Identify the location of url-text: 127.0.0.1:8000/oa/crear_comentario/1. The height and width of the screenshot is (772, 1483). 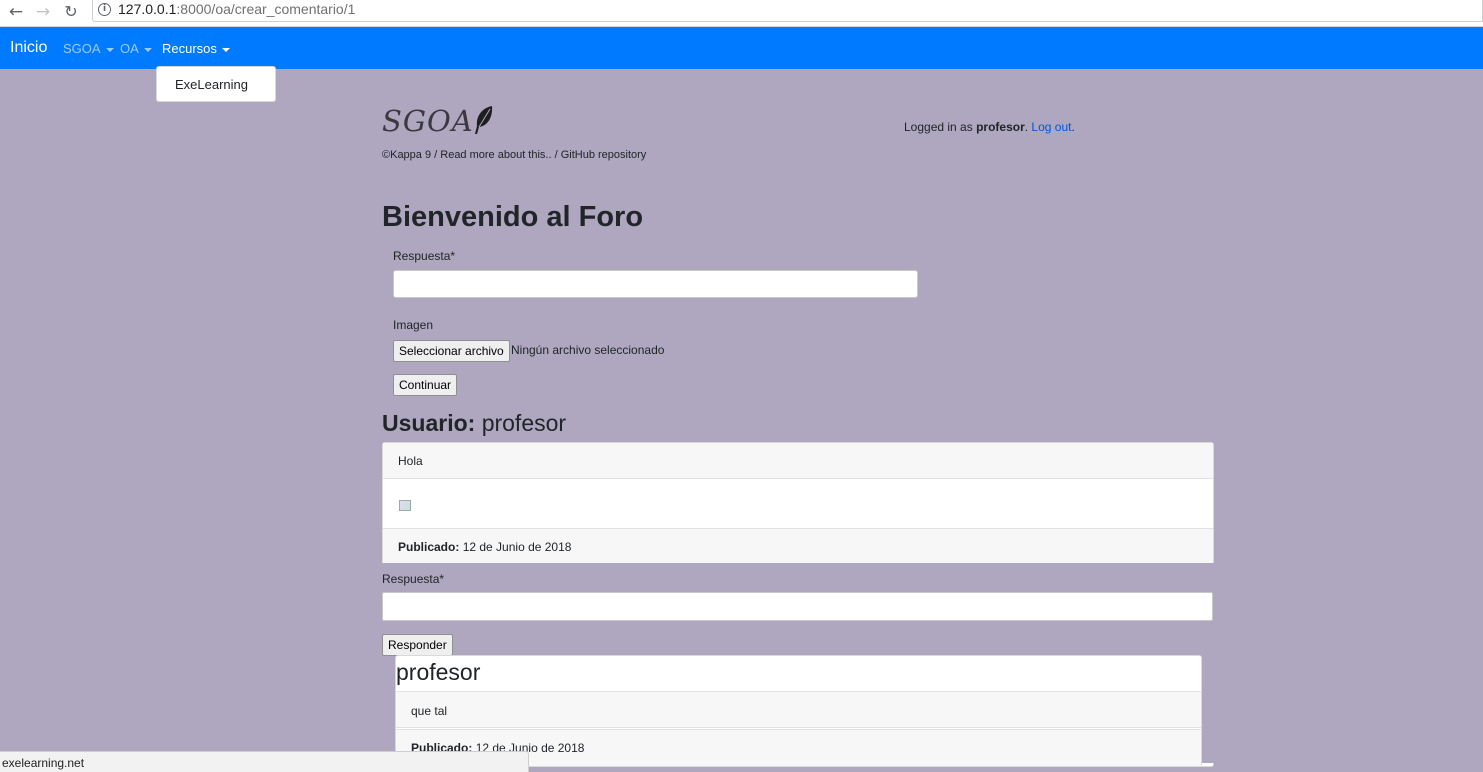
(237, 9).